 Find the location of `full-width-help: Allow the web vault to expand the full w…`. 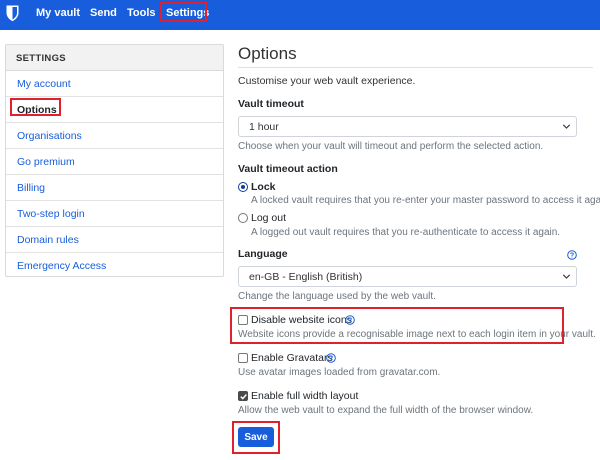

full-width-help: Allow the web vault to expand the full w… is located at coordinates (386, 410).